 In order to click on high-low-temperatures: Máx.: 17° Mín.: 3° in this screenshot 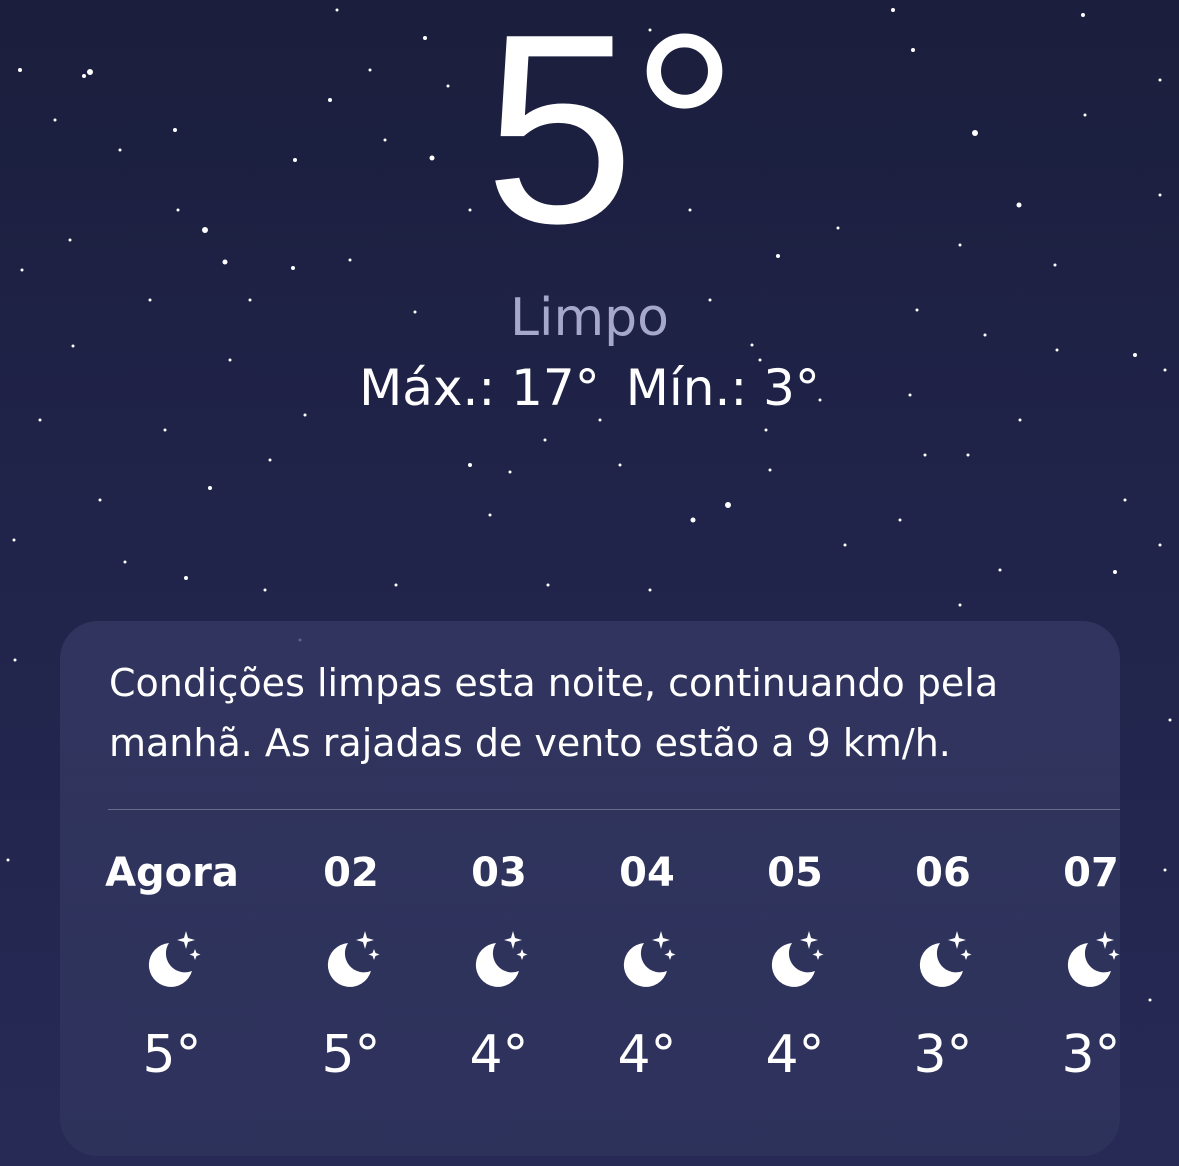, I will do `click(589, 388)`.